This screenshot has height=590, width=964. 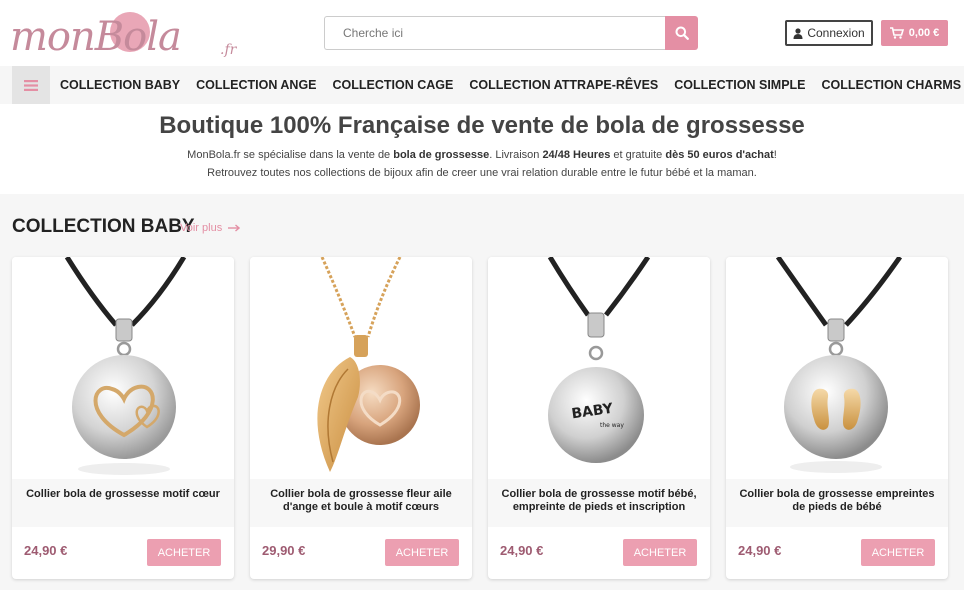 What do you see at coordinates (494, 33) in the screenshot?
I see `search-input` at bounding box center [494, 33].